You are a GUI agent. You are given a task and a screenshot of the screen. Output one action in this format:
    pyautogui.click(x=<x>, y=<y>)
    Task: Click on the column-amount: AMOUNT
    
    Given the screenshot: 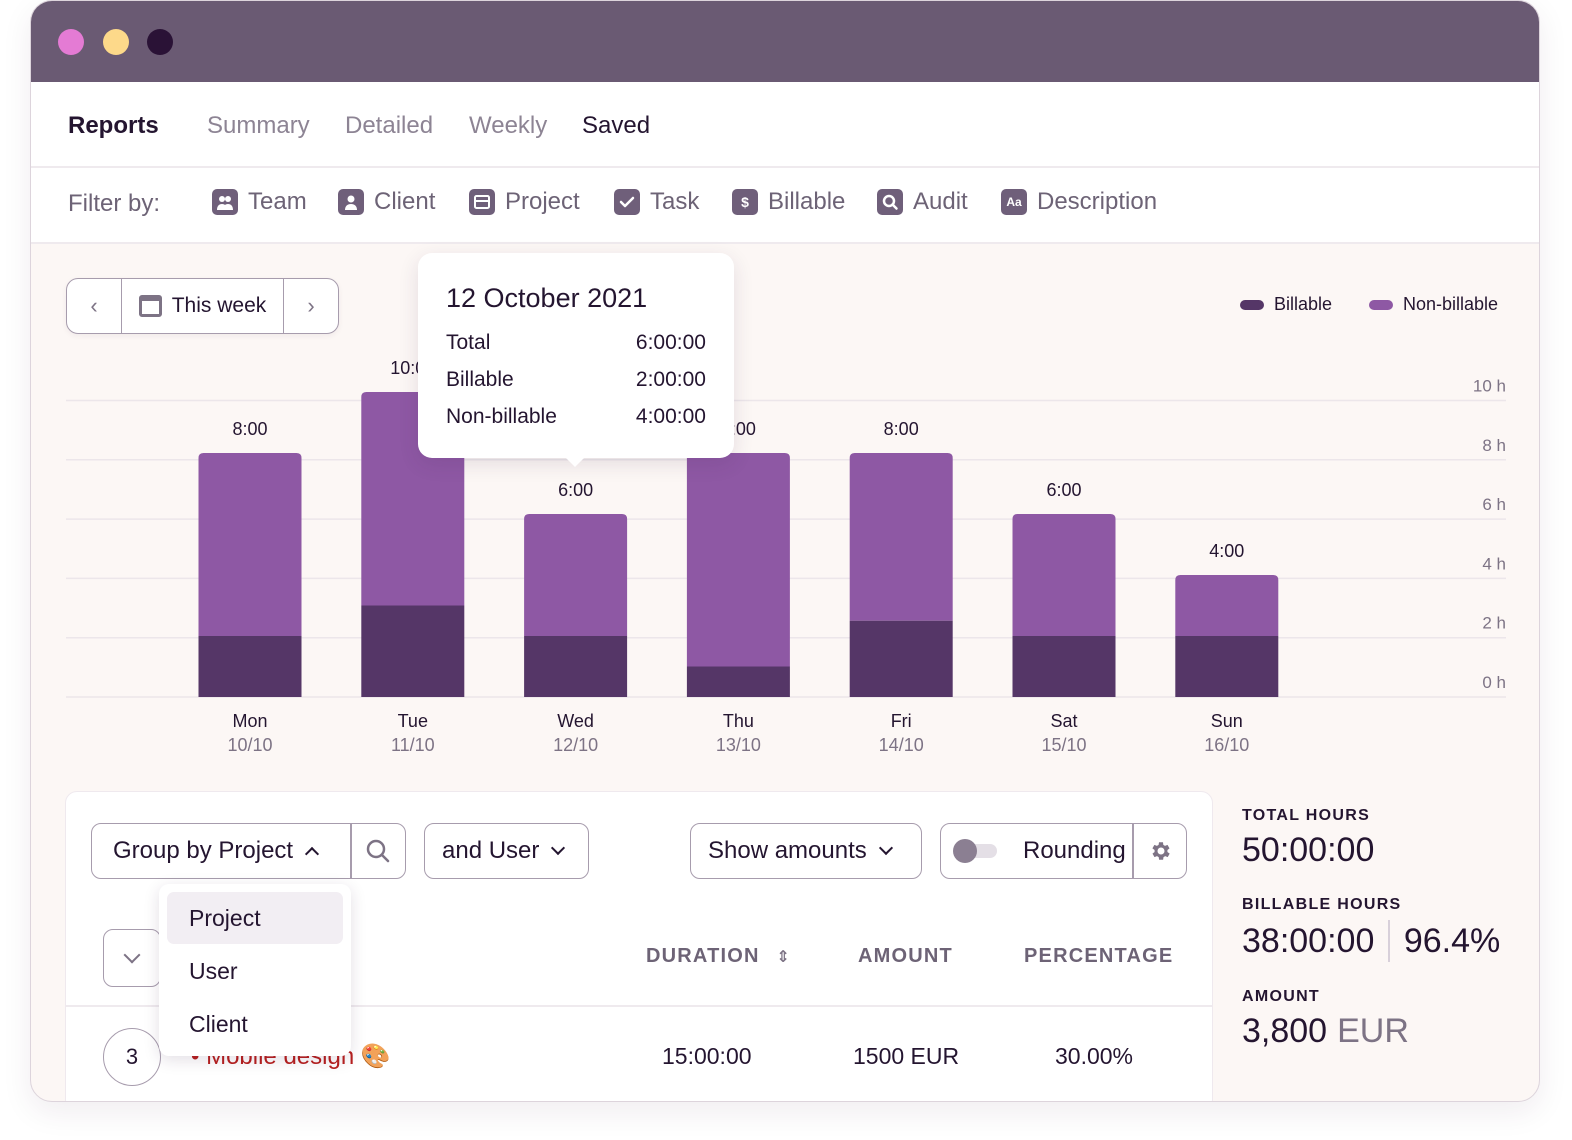 What is the action you would take?
    pyautogui.click(x=905, y=956)
    